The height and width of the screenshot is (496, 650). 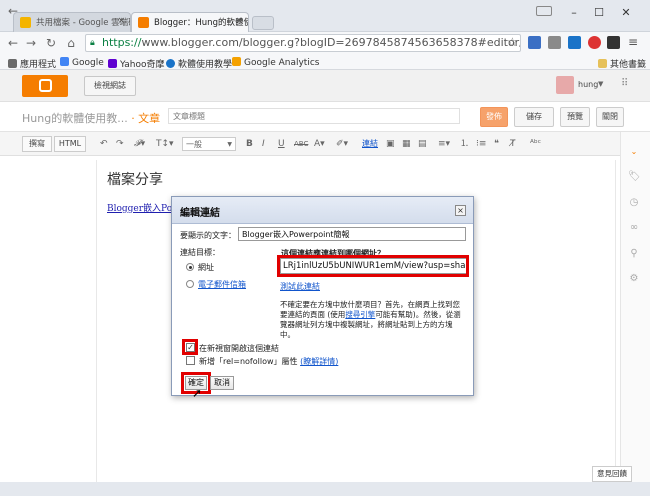 I want to click on dialog-title: 編輯連結, so click(x=200, y=213).